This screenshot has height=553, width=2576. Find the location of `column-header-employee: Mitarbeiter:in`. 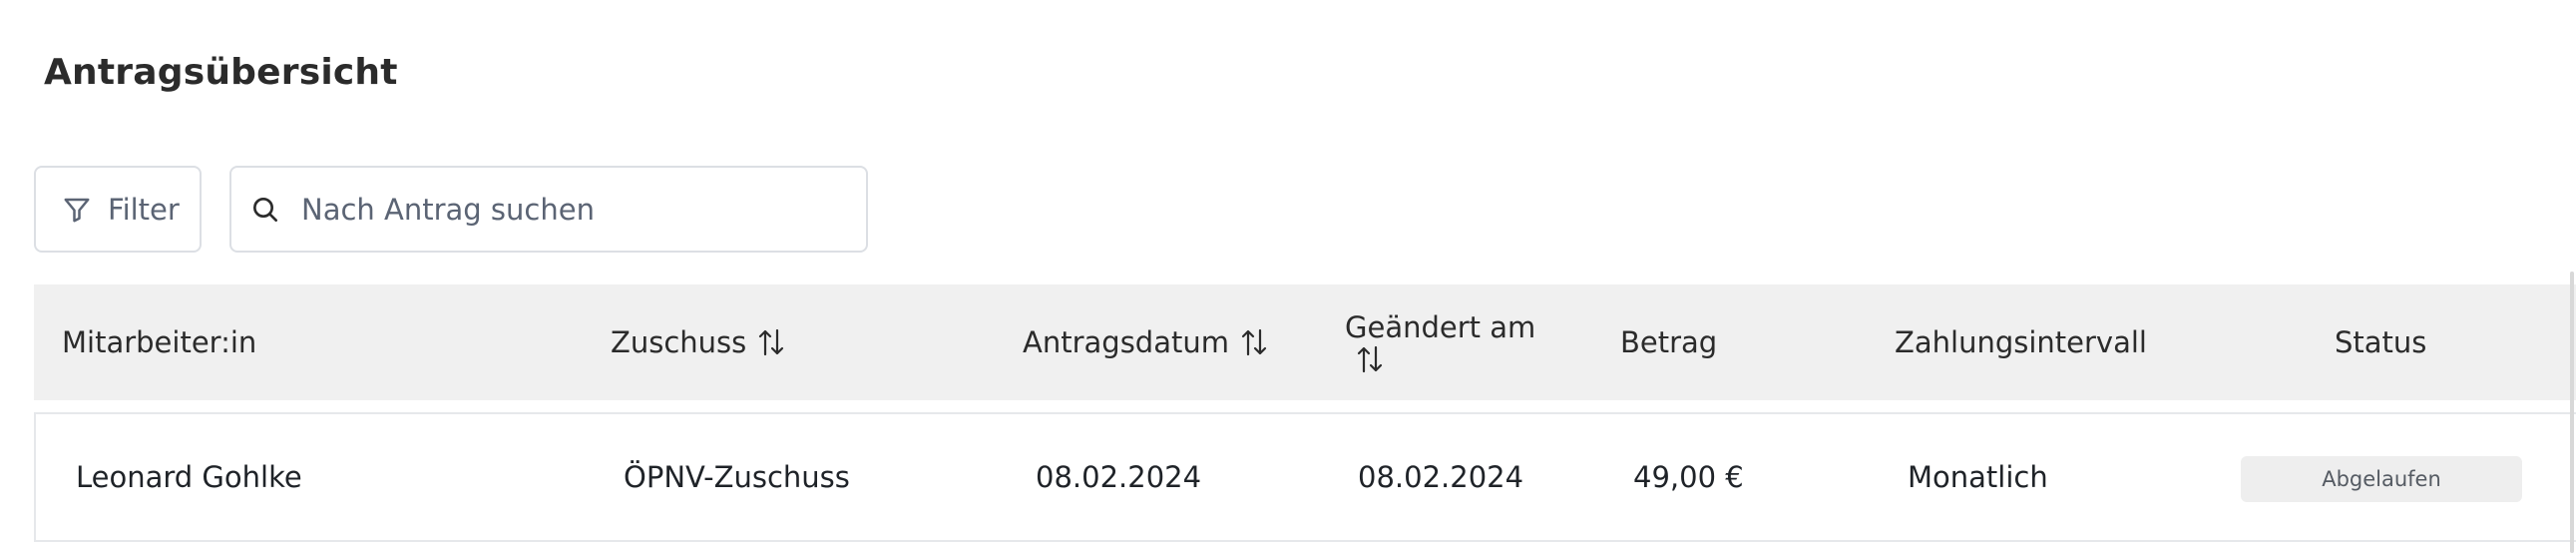

column-header-employee: Mitarbeiter:in is located at coordinates (159, 342).